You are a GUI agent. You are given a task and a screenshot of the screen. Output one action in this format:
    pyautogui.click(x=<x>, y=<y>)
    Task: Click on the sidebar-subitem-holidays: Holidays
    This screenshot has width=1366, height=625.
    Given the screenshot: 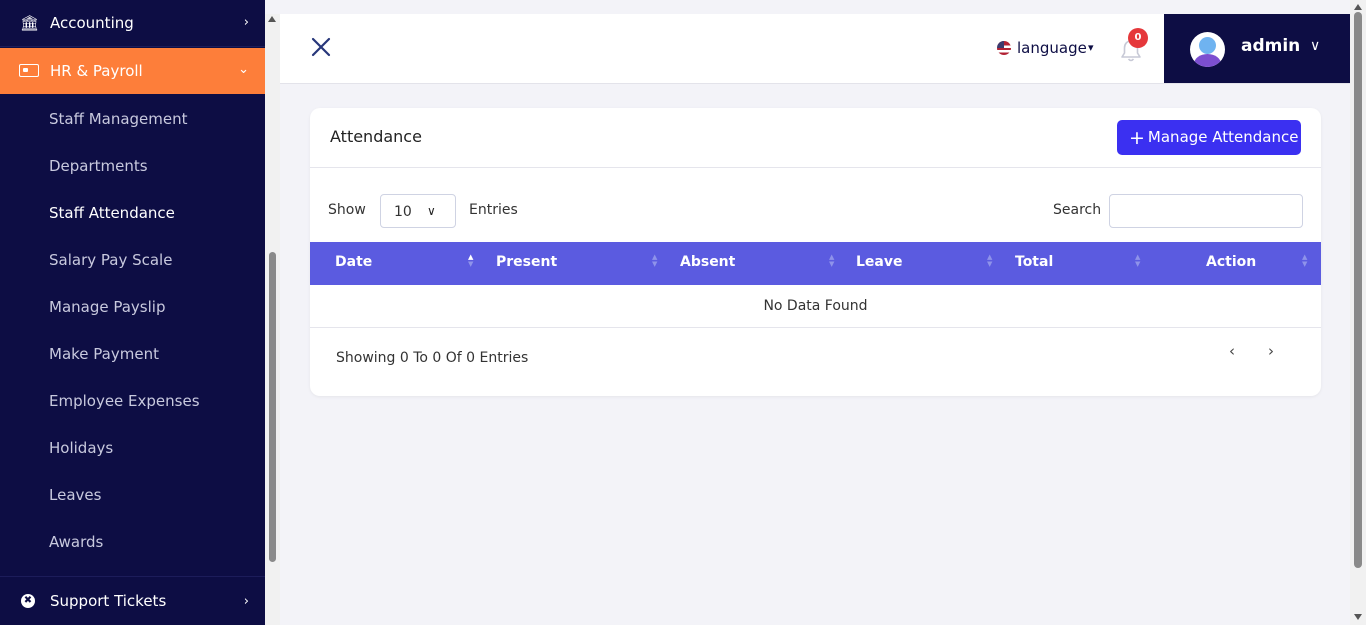 What is the action you would take?
    pyautogui.click(x=81, y=448)
    